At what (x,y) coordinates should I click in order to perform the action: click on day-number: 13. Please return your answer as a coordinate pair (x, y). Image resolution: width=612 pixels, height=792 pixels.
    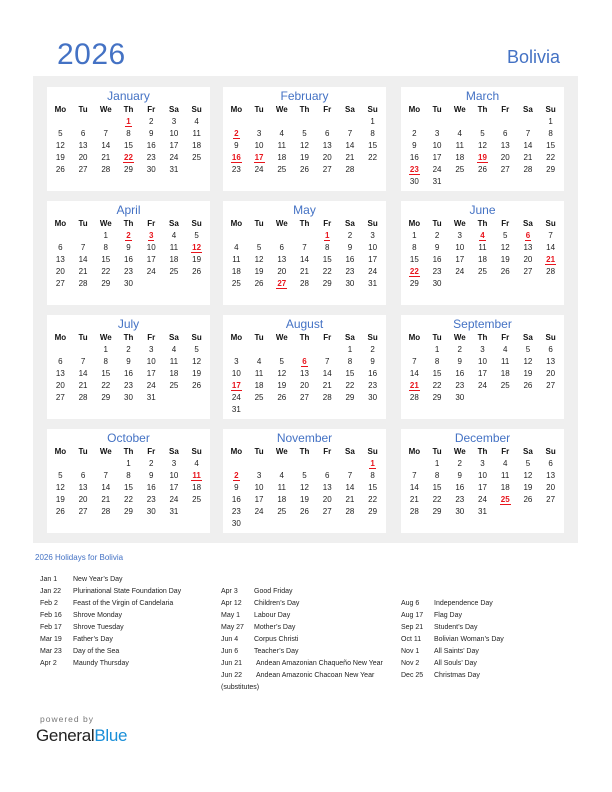
    Looking at the image, I should click on (551, 475).